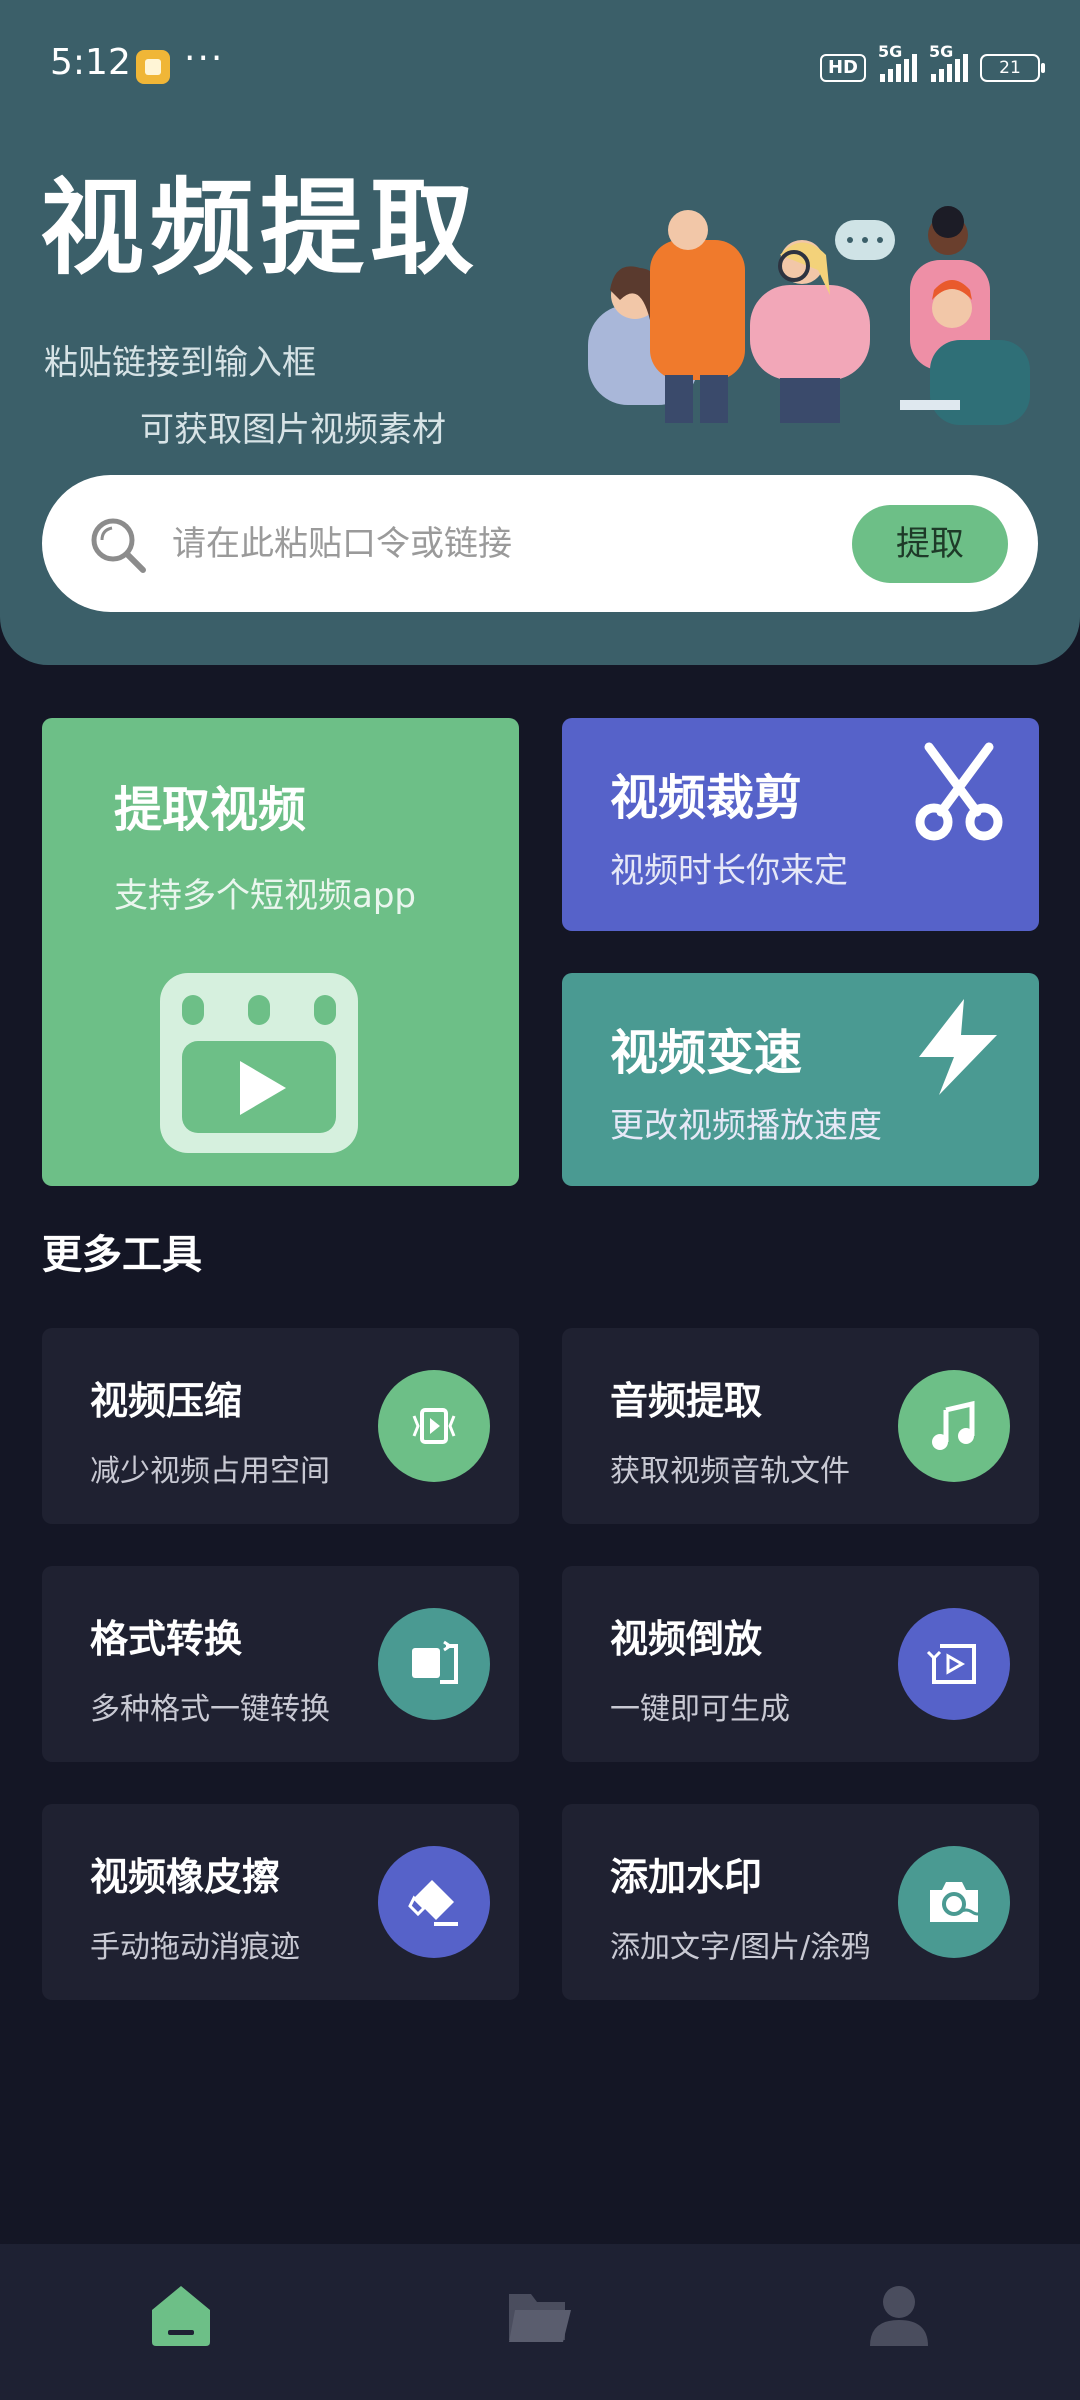 The height and width of the screenshot is (2400, 1080). I want to click on card-title: 视频裁剪, so click(706, 798).